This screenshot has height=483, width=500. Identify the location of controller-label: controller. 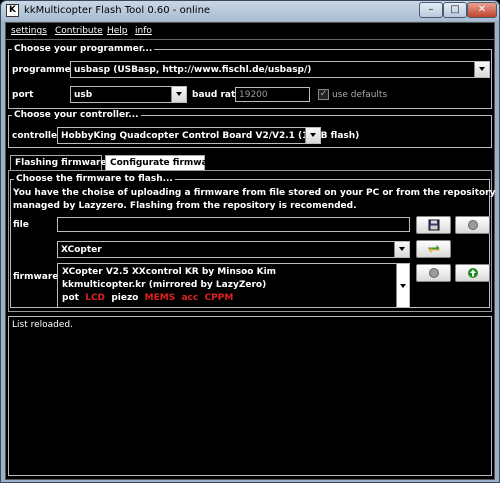
(37, 136).